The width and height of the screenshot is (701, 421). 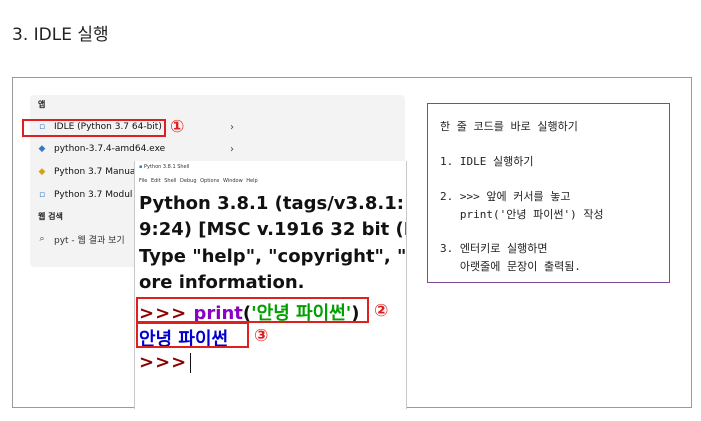 I want to click on menu-file: File, so click(x=143, y=181).